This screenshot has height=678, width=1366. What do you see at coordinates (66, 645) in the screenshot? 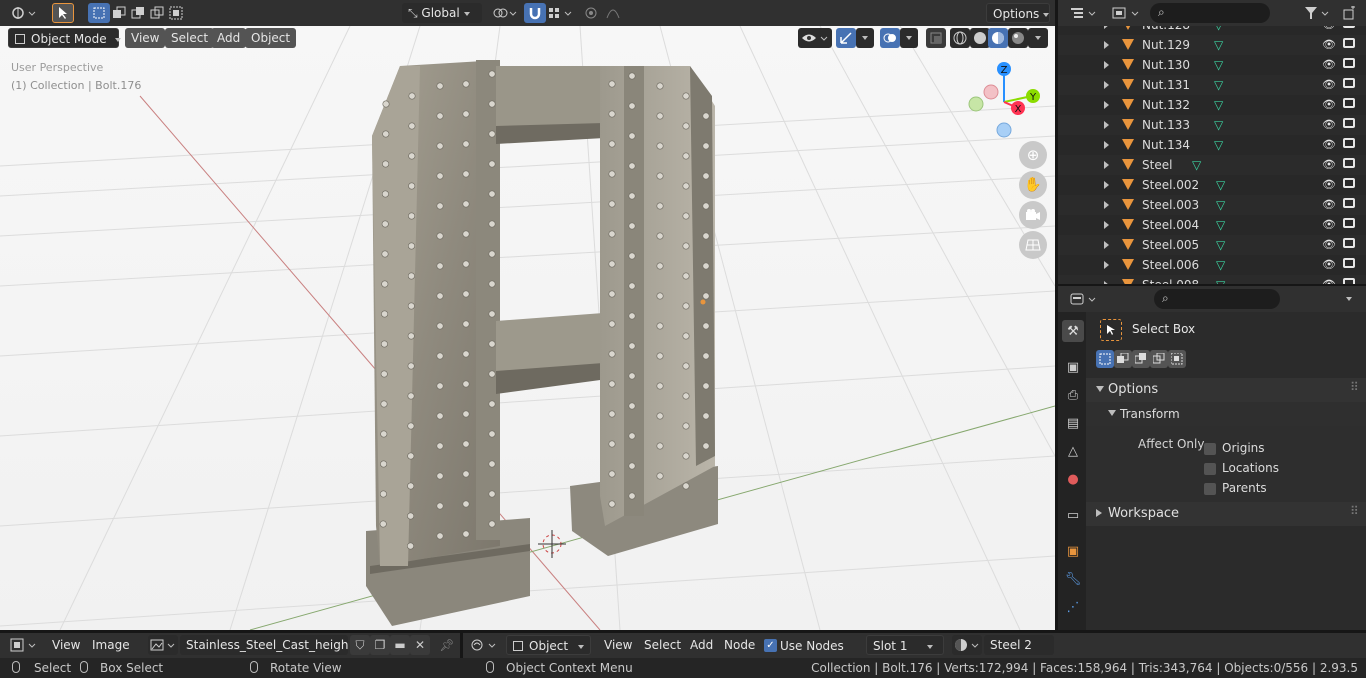
I see `image-menu-view: View` at bounding box center [66, 645].